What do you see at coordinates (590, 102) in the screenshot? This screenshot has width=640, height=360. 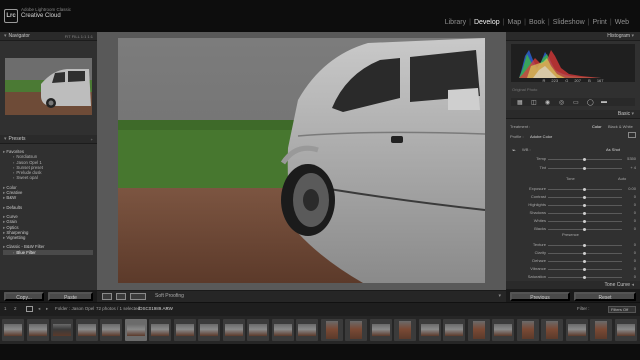 I see `radial-filter-icon: ◯` at bounding box center [590, 102].